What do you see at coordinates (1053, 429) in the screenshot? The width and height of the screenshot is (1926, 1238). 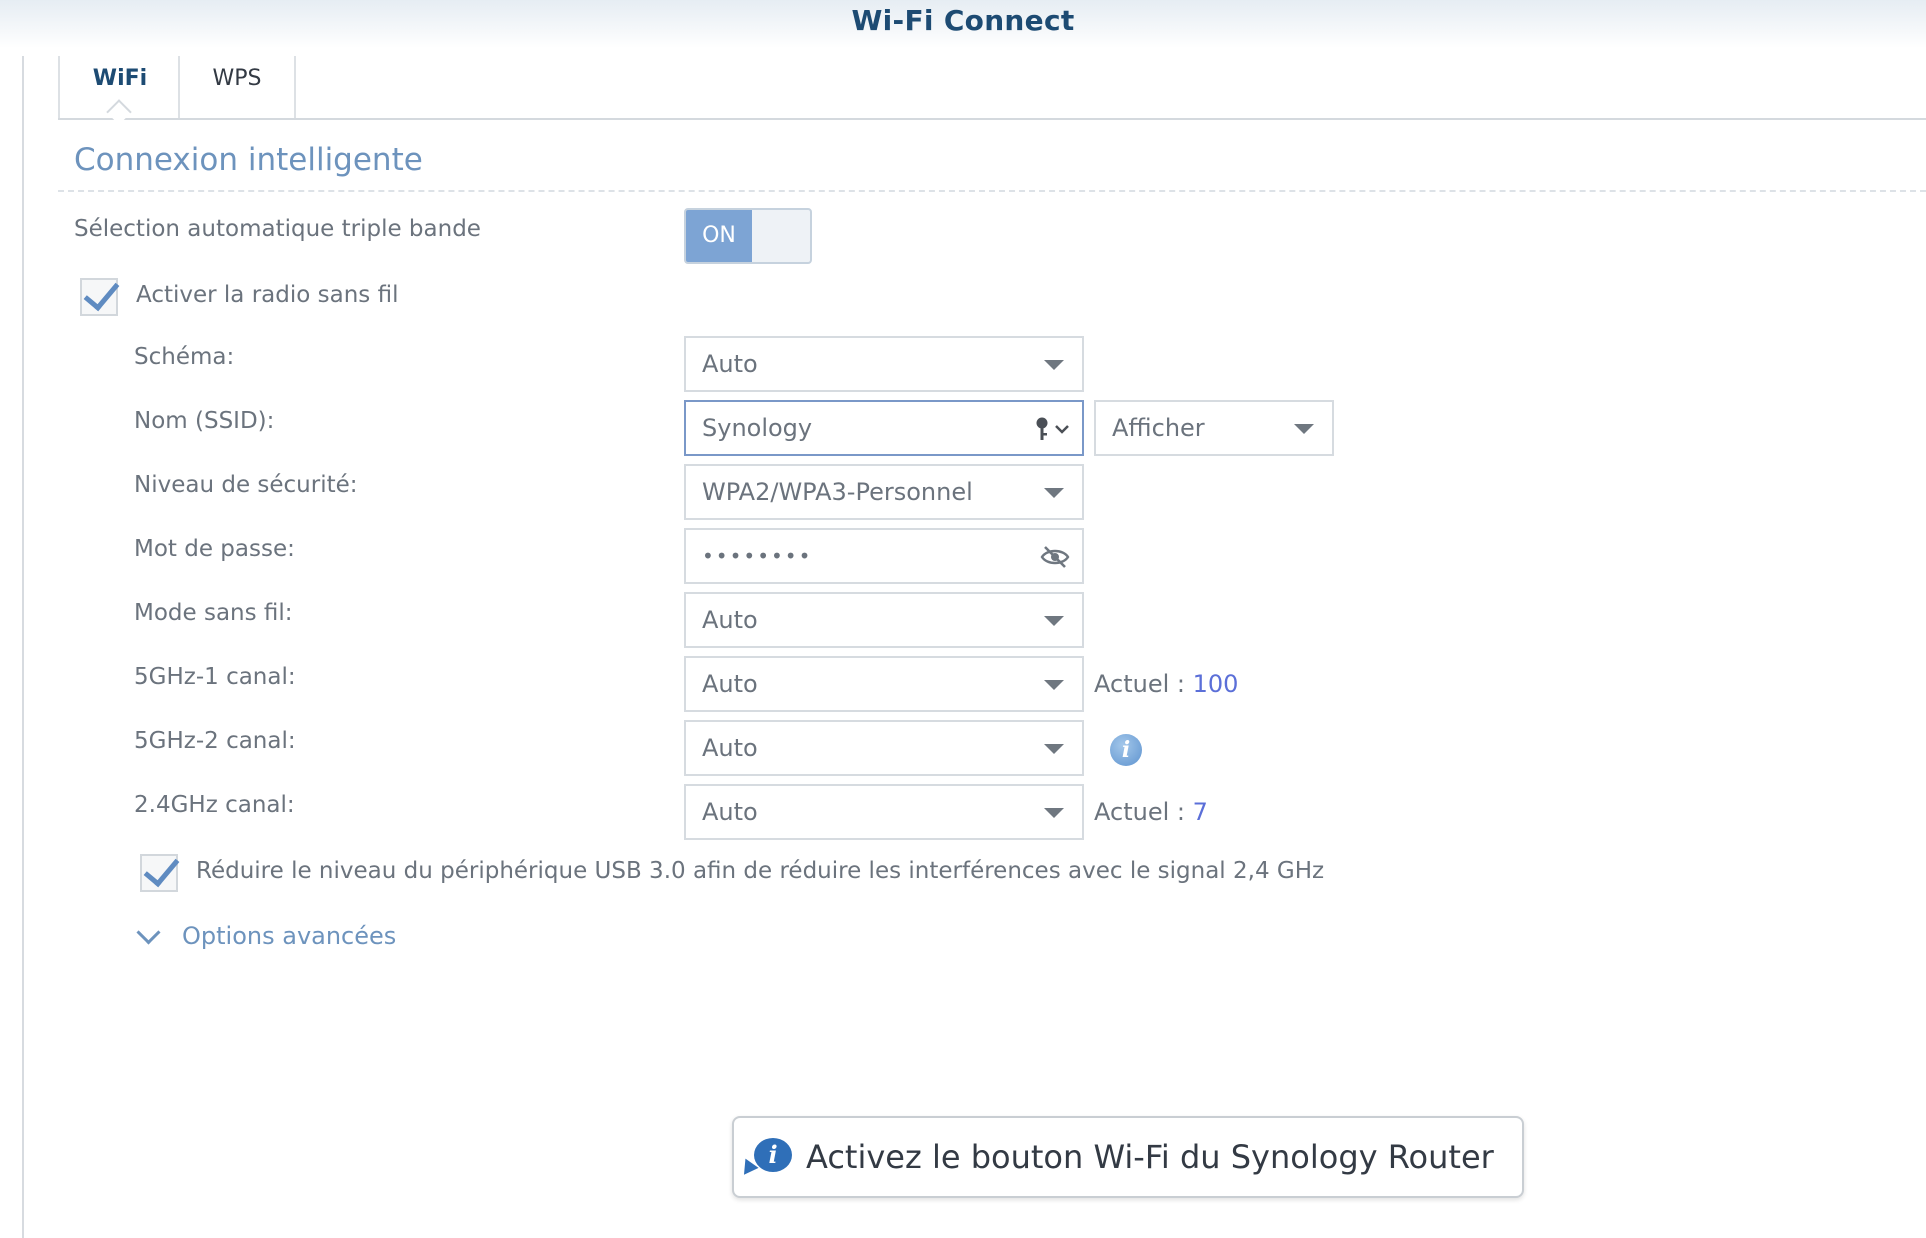 I see `key-icon` at bounding box center [1053, 429].